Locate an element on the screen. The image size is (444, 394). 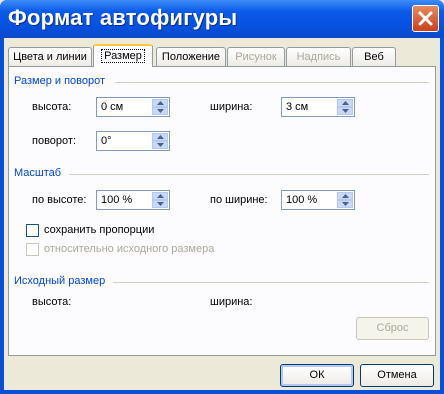
title-bar: Формат автофигуры is located at coordinates (222, 19).